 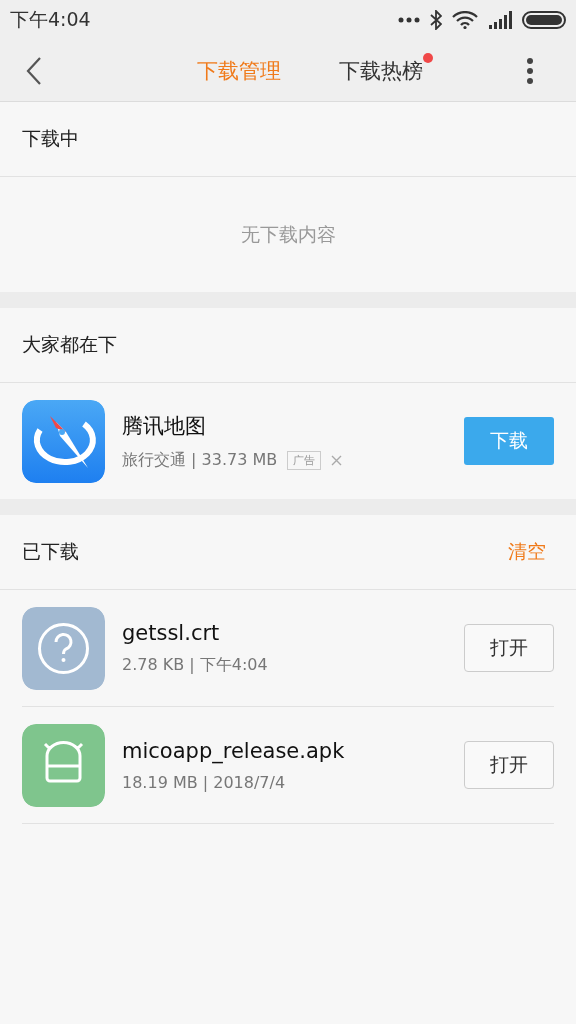 What do you see at coordinates (69, 344) in the screenshot?
I see `section-title: 大家都在下` at bounding box center [69, 344].